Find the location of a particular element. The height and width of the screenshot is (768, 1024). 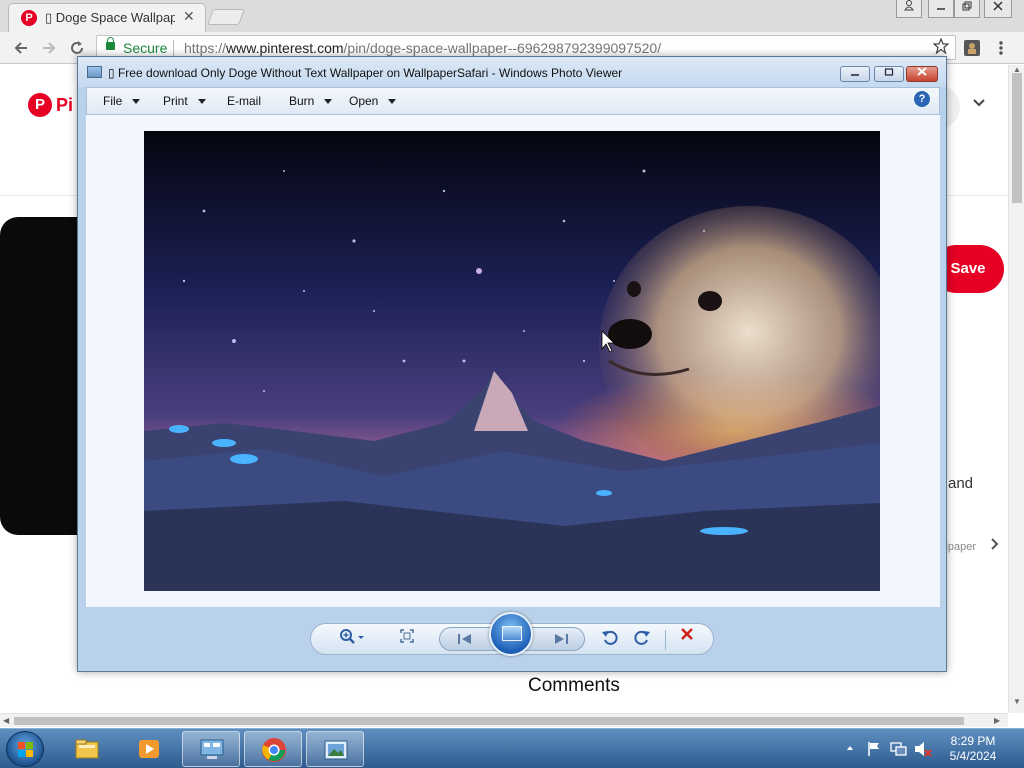

menu-file-label: File is located at coordinates (113, 101).